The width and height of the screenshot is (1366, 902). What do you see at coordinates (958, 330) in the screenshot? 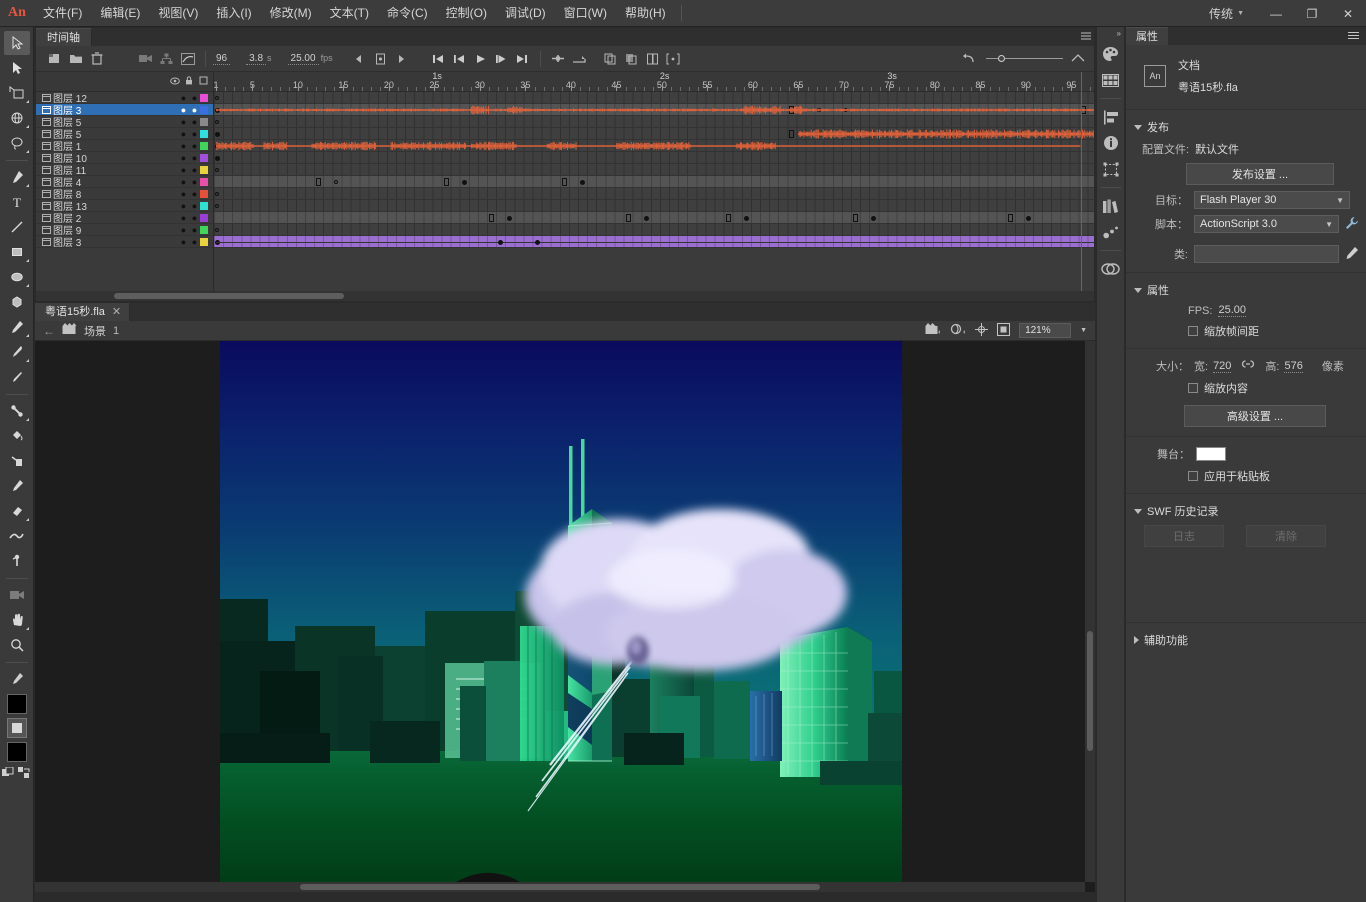
I see `symbol-edit-icon` at bounding box center [958, 330].